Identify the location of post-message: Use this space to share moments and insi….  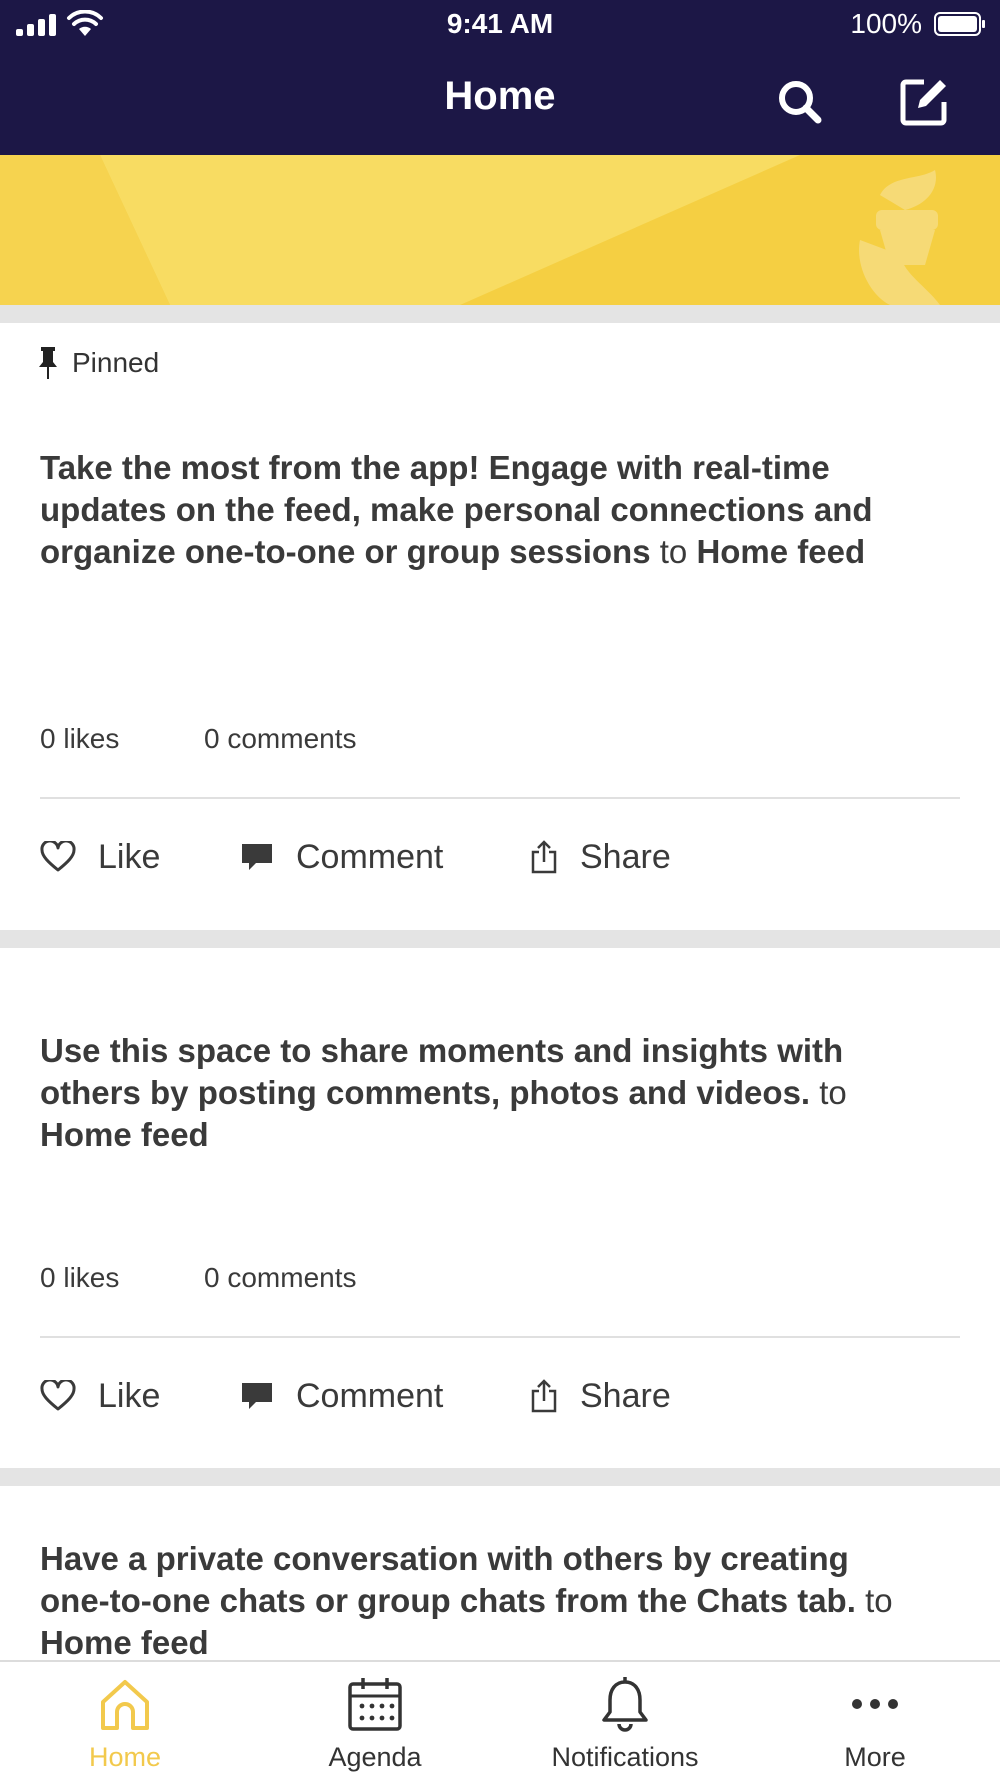
(480, 1093).